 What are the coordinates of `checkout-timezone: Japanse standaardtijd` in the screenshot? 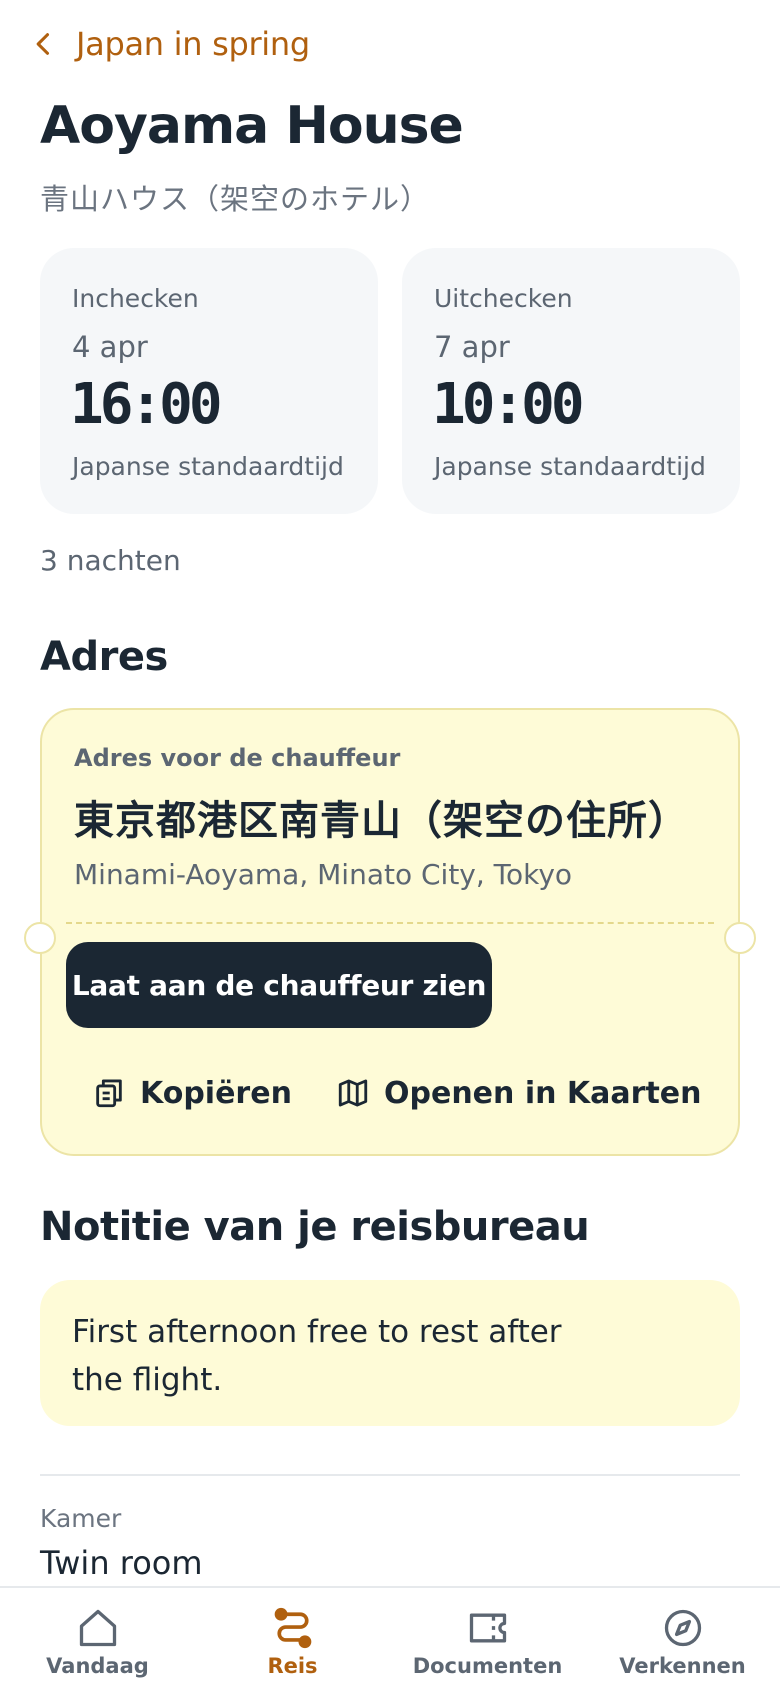 It's located at (570, 466).